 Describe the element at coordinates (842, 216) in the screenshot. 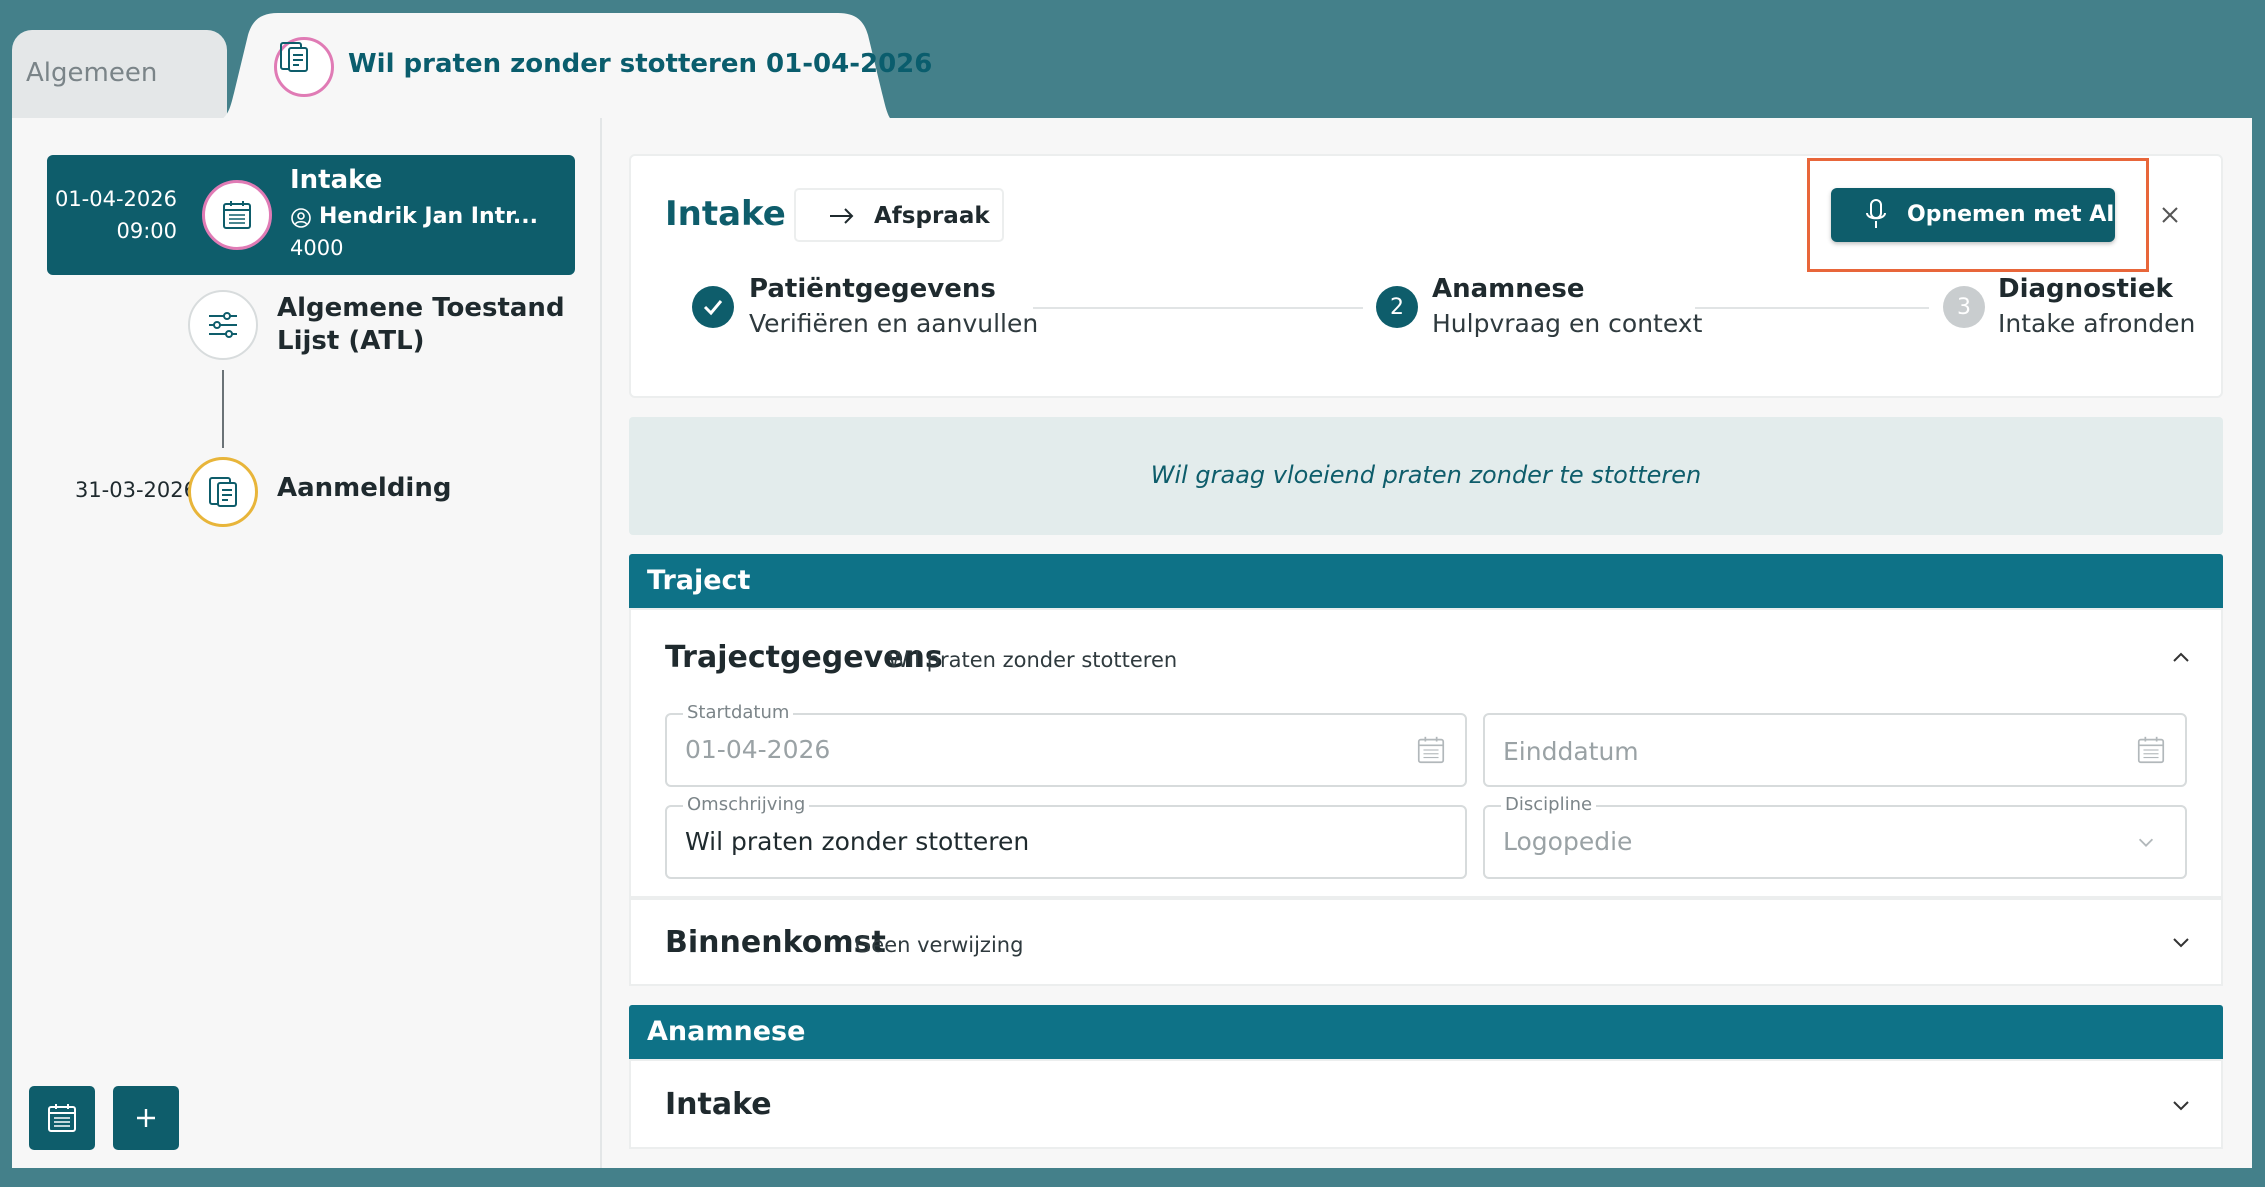

I see `arrow-right-icon` at that location.